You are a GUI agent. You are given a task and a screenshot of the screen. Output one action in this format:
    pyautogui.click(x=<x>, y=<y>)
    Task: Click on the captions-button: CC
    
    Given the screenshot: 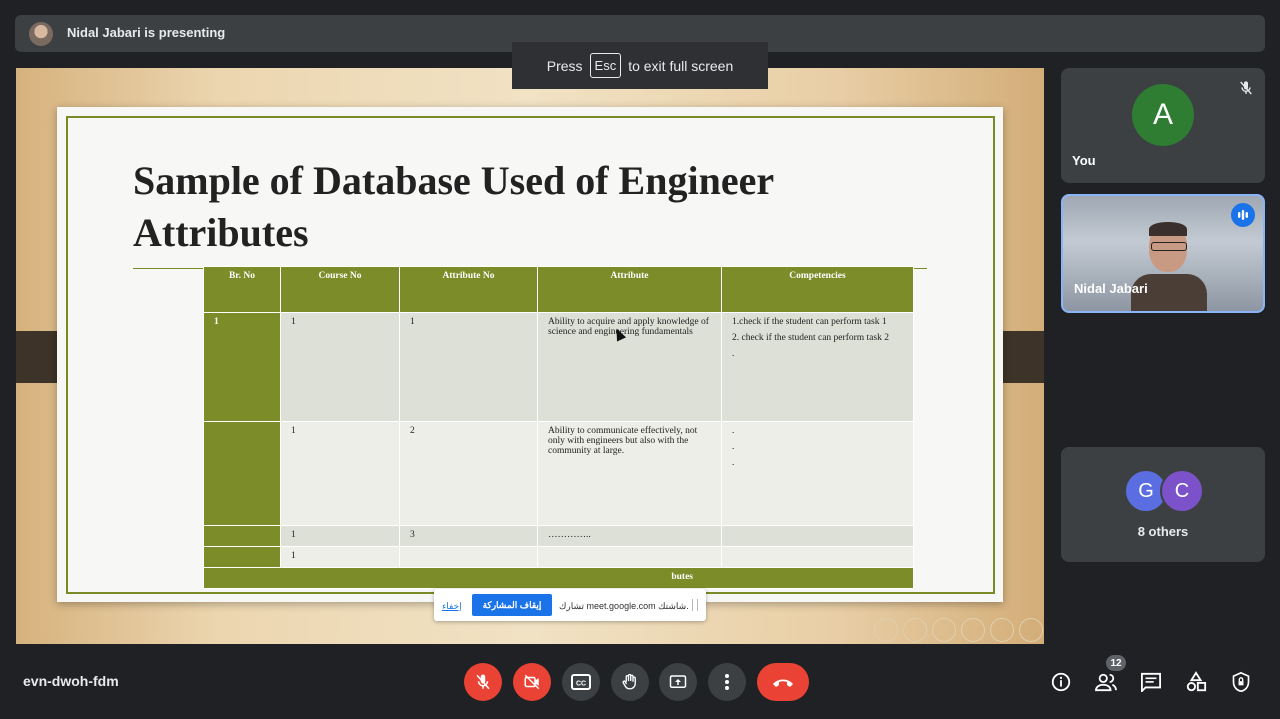 What is the action you would take?
    pyautogui.click(x=581, y=682)
    